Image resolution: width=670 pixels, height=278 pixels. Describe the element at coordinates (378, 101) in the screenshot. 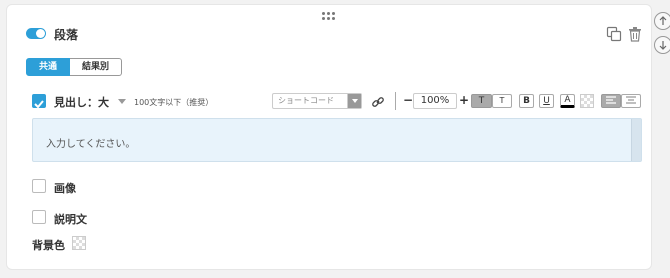

I see `link-icon` at that location.